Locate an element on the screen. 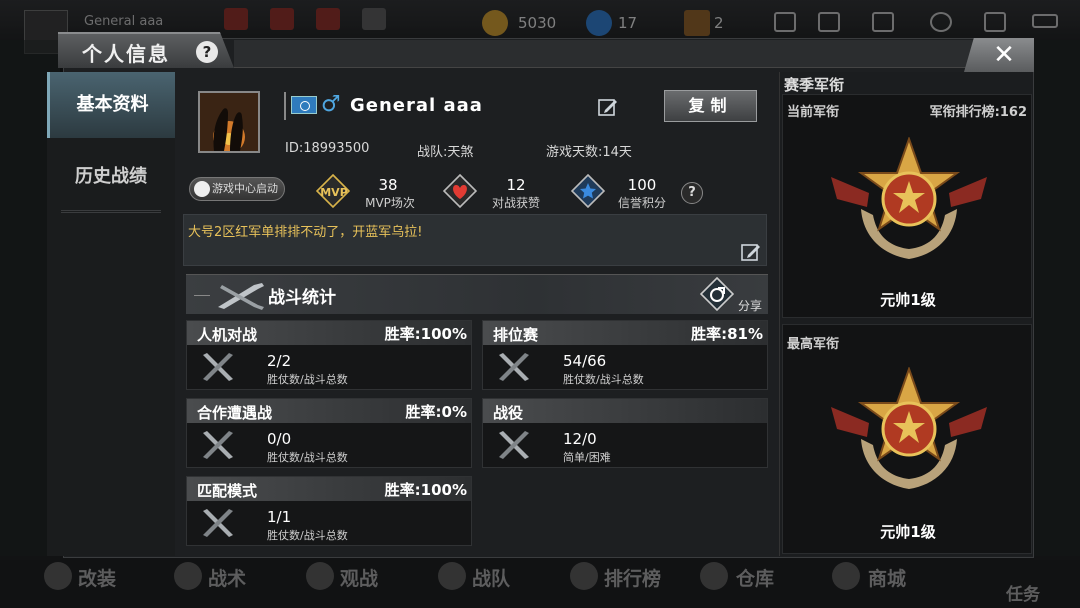 The image size is (1080, 608). modify-icon is located at coordinates (58, 576).